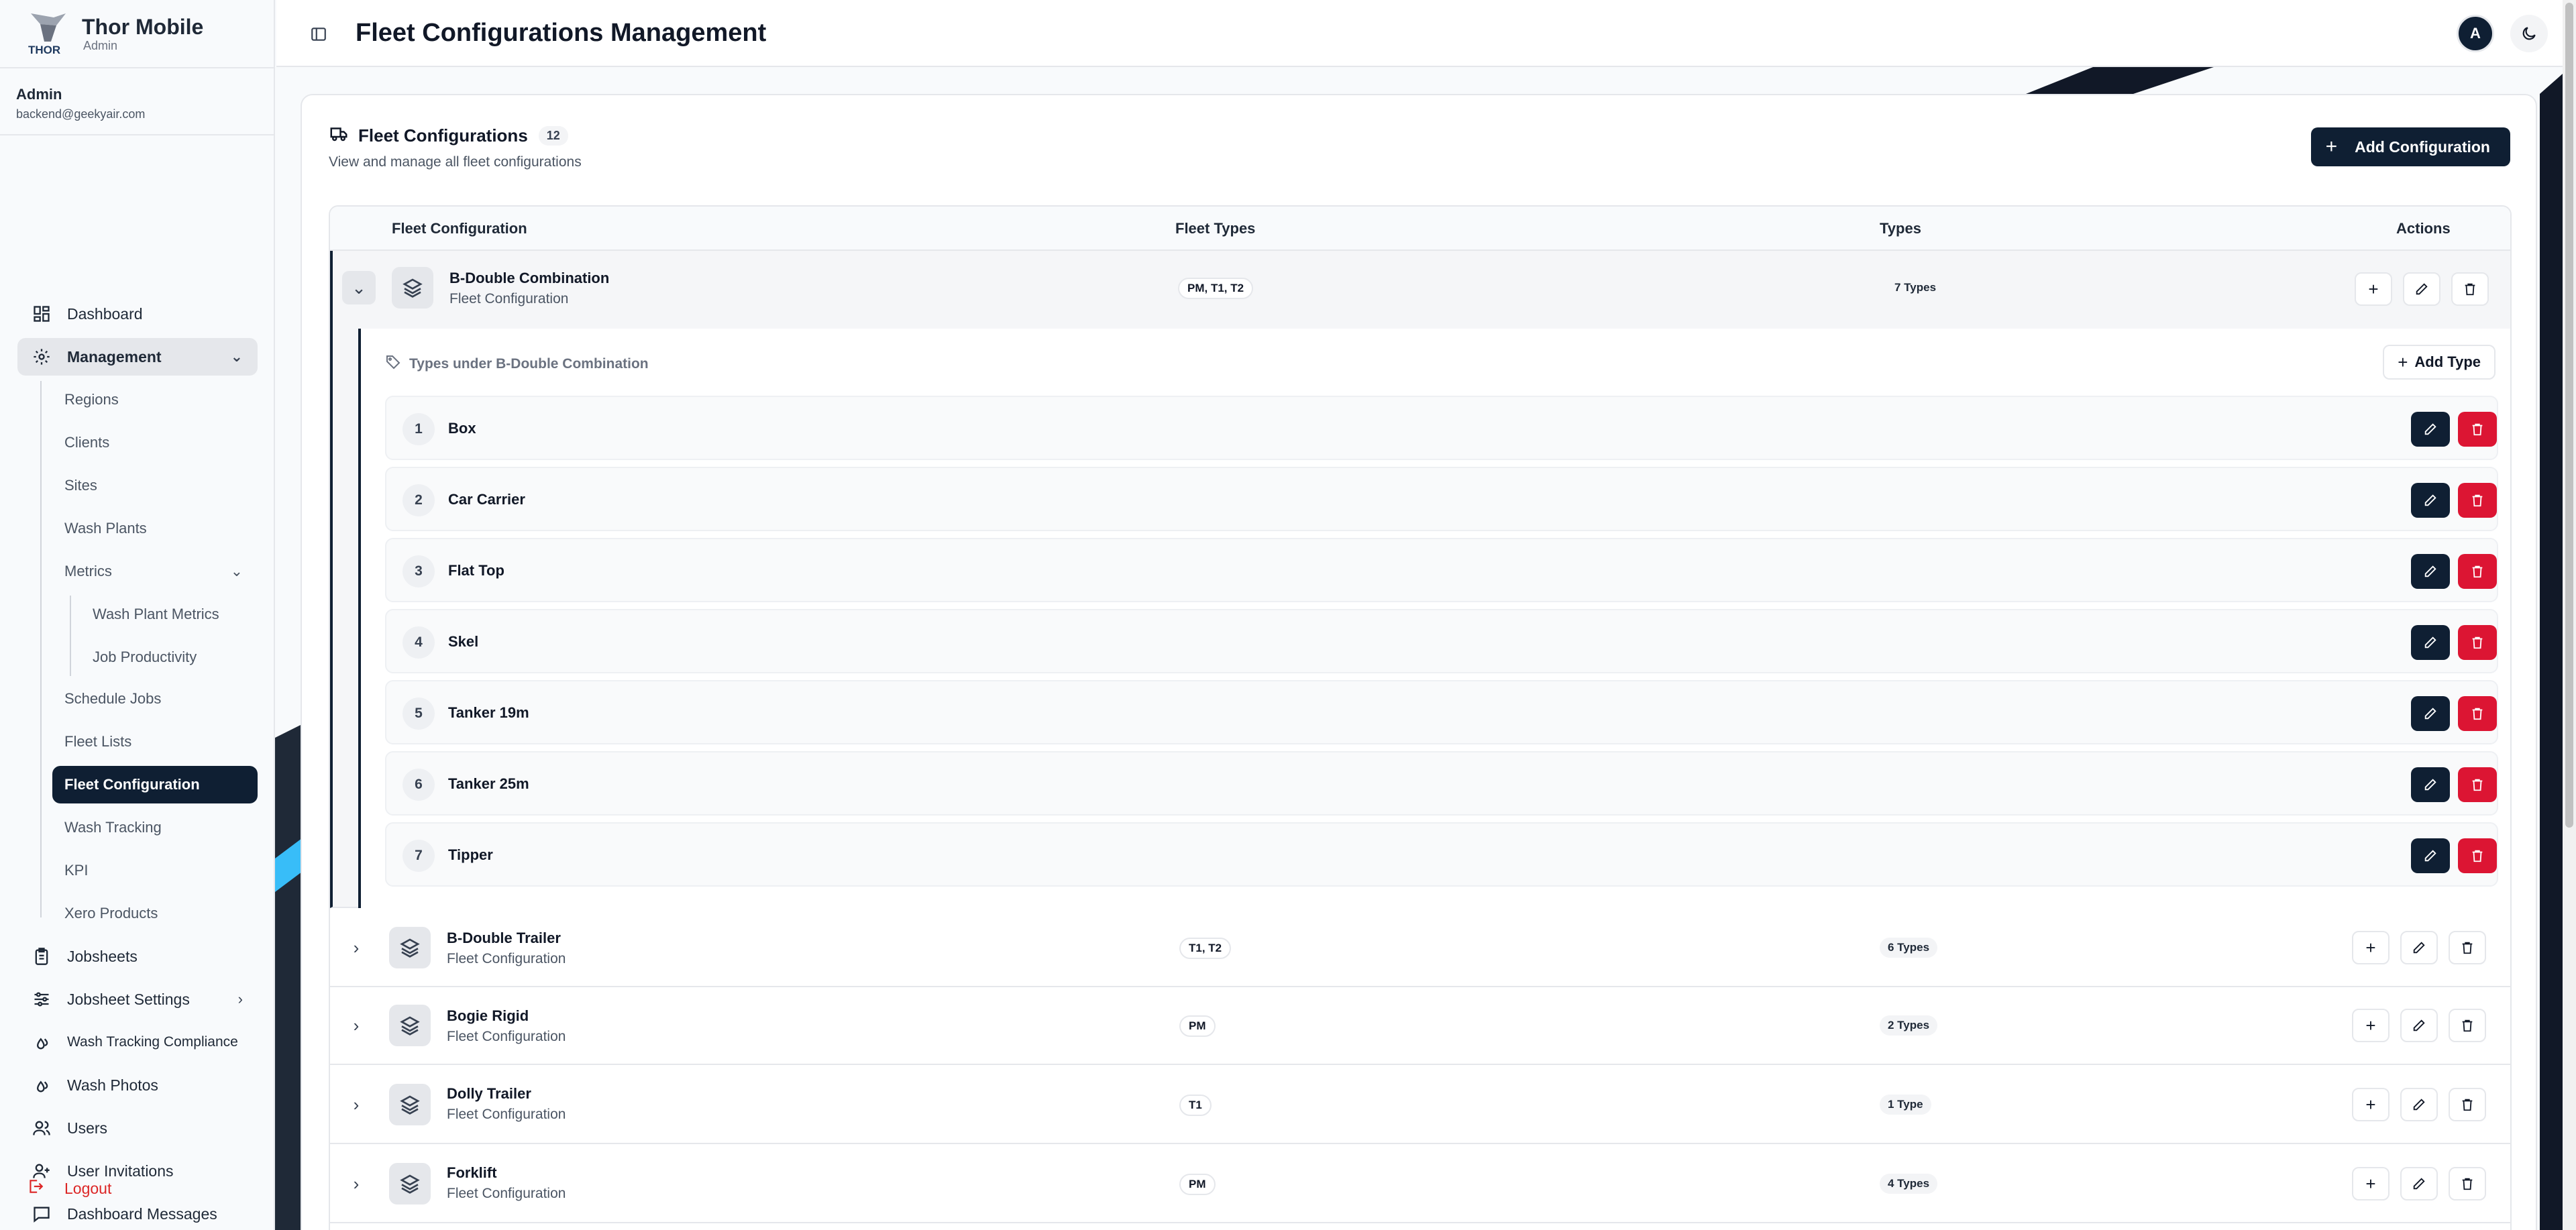  What do you see at coordinates (443, 135) in the screenshot?
I see `card-title-text: Fleet Configurations` at bounding box center [443, 135].